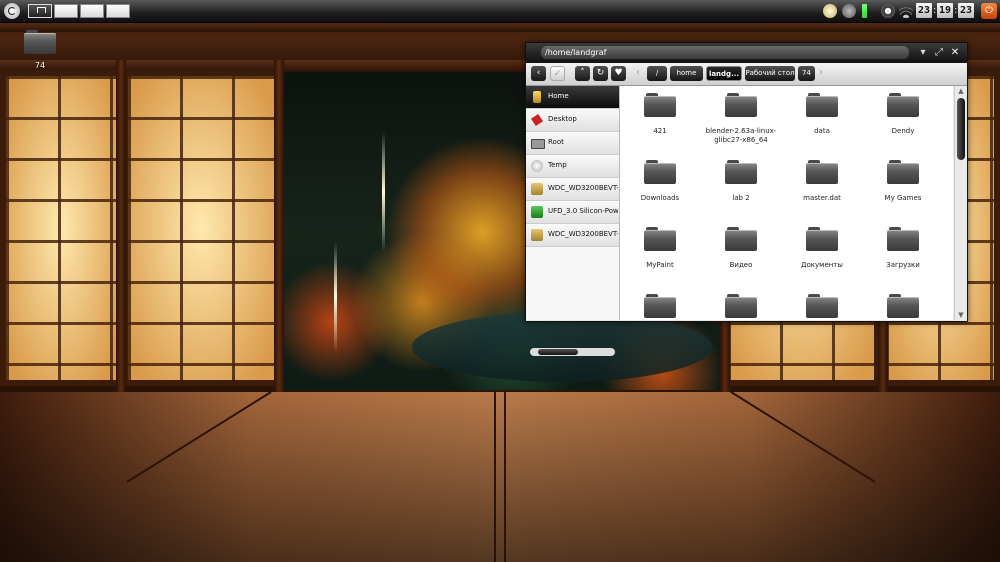  Describe the element at coordinates (562, 119) in the screenshot. I see `sidebar-item-label: Desktop` at that location.